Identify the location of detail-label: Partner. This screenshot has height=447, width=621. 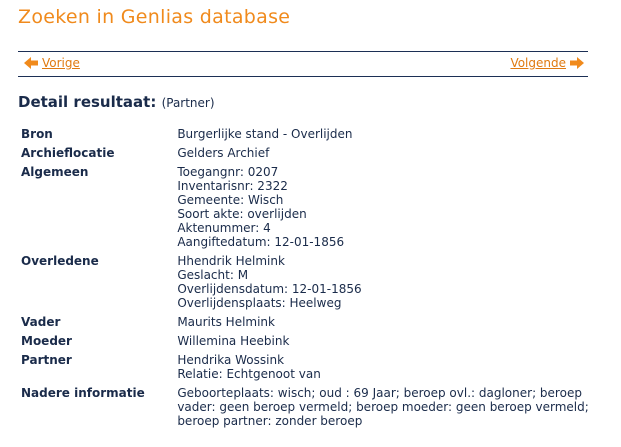
(46, 360).